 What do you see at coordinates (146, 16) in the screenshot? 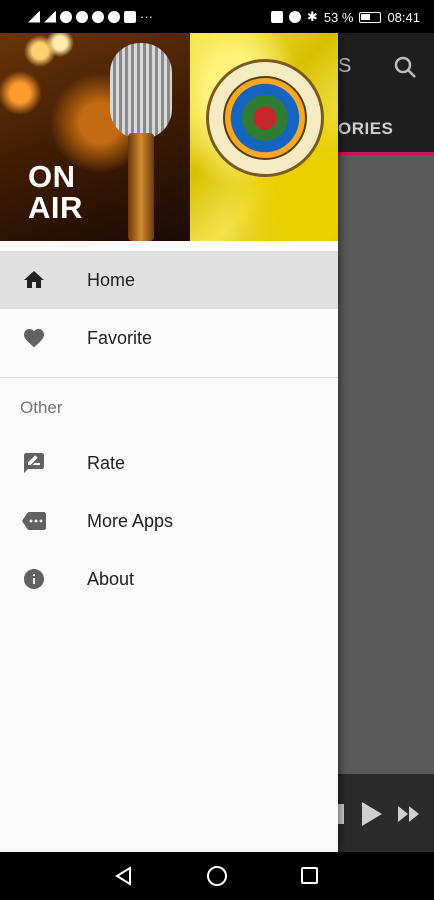
I see `more-notifications-icon: ···` at bounding box center [146, 16].